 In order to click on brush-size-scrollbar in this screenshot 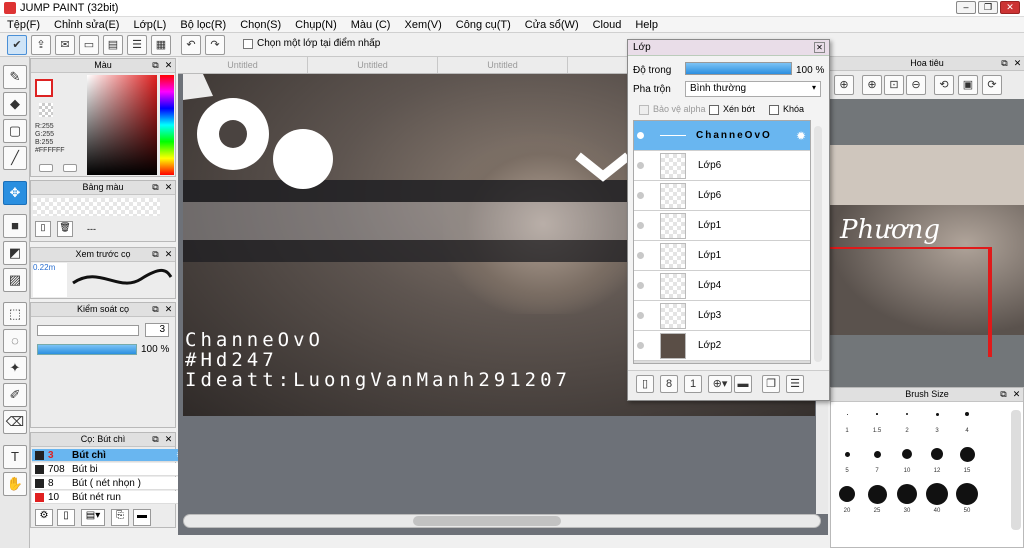, I will do `click(1016, 470)`.